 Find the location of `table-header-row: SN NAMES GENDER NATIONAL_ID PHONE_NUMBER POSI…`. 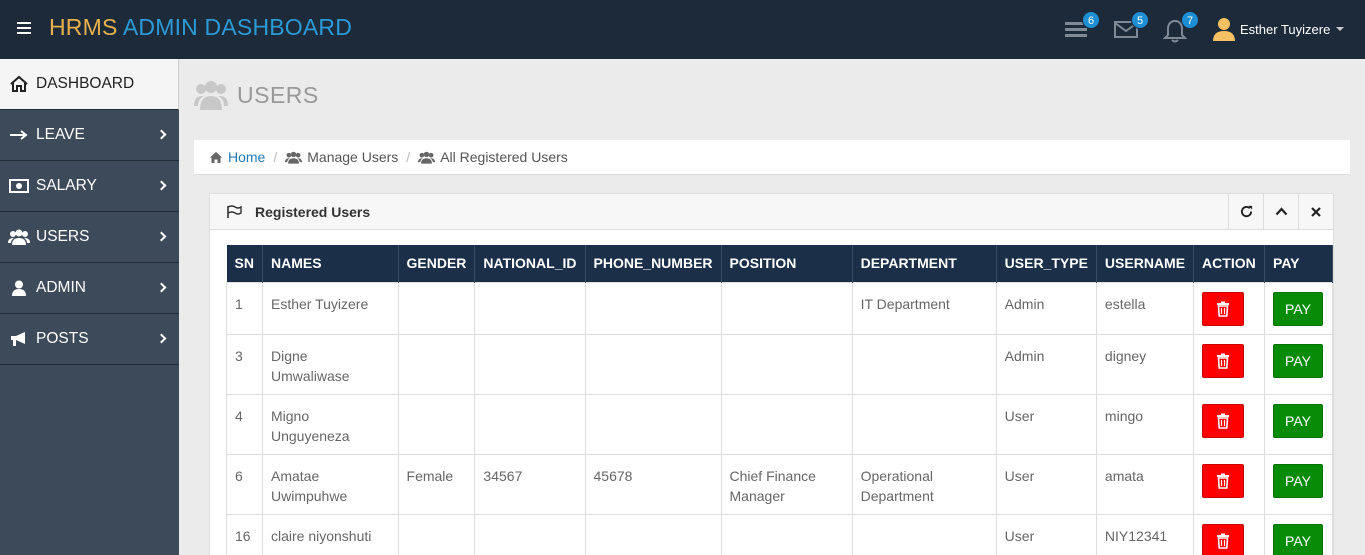

table-header-row: SN NAMES GENDER NATIONAL_ID PHONE_NUMBER POSI… is located at coordinates (779, 263).